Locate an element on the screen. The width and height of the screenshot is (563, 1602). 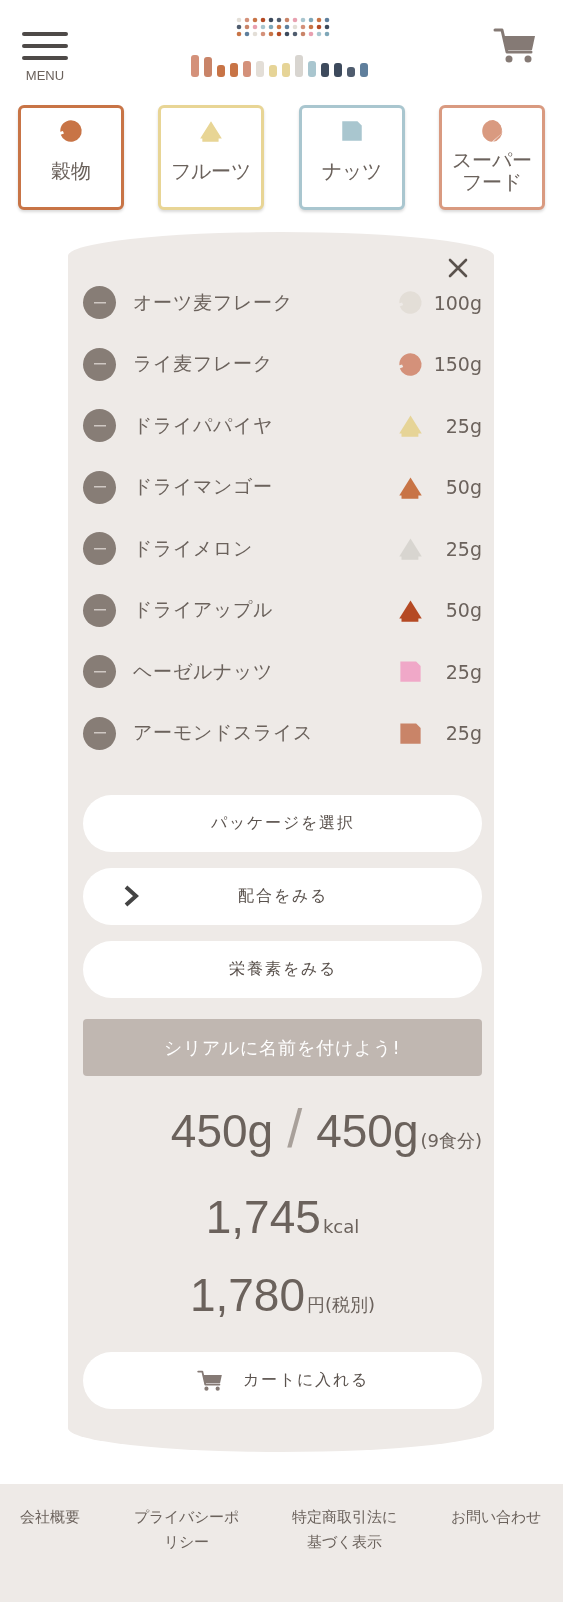
ingredient-amount: 100g is located at coordinates (457, 302).